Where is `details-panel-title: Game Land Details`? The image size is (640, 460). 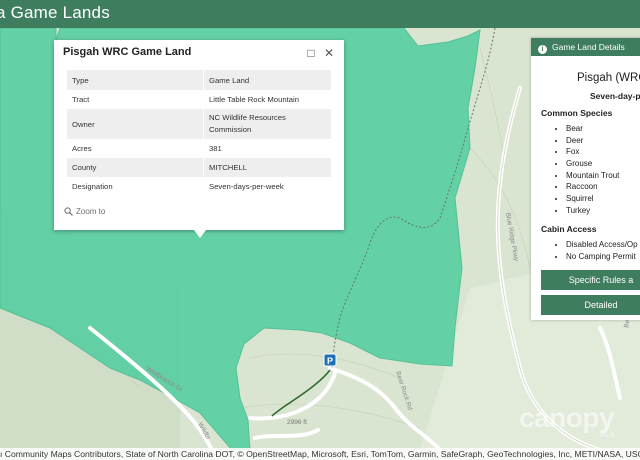 details-panel-title: Game Land Details is located at coordinates (588, 47).